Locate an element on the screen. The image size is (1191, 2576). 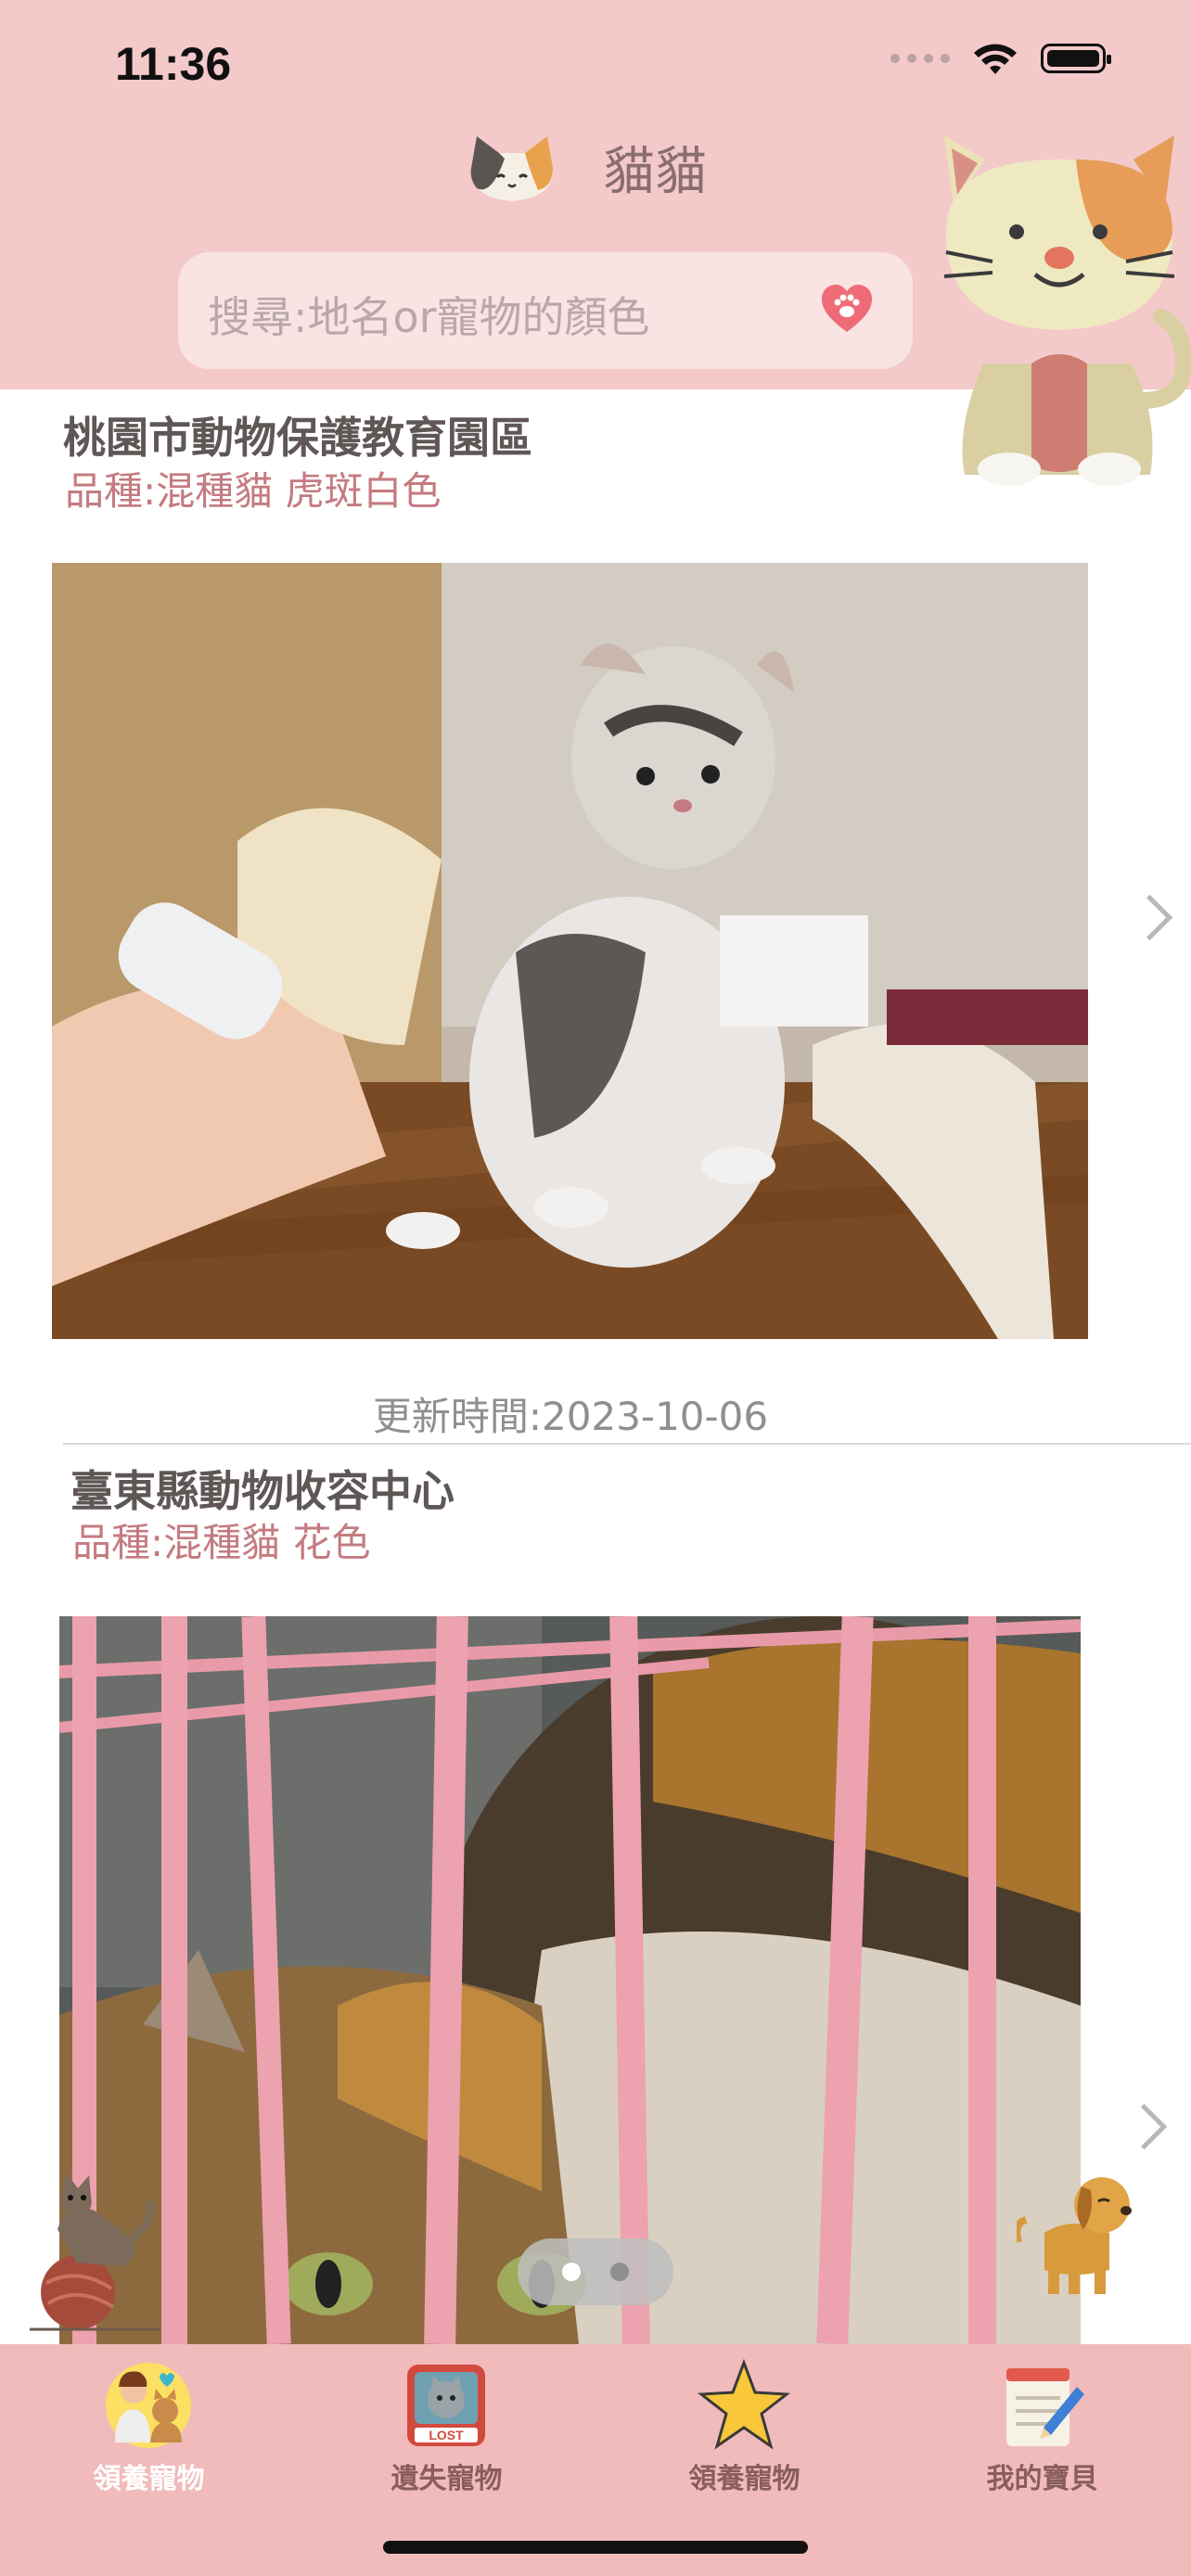
tab-favorites: 領養寵物 is located at coordinates (744, 2437).